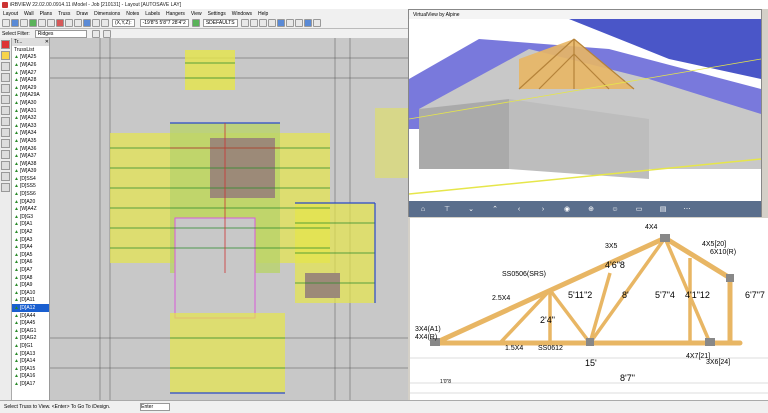 This screenshot has height=413, width=768. I want to click on mirror-icon, so click(96, 23).